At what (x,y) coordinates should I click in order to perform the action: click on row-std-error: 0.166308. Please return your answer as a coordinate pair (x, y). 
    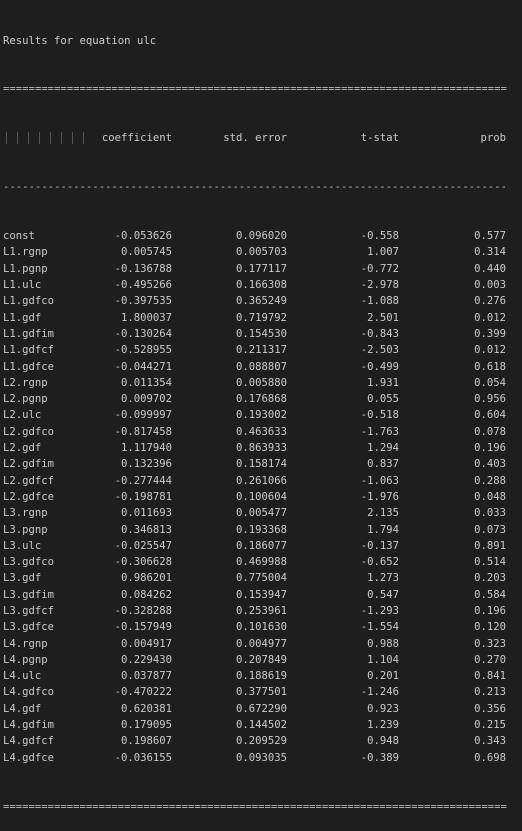
    Looking at the image, I should click on (261, 285).